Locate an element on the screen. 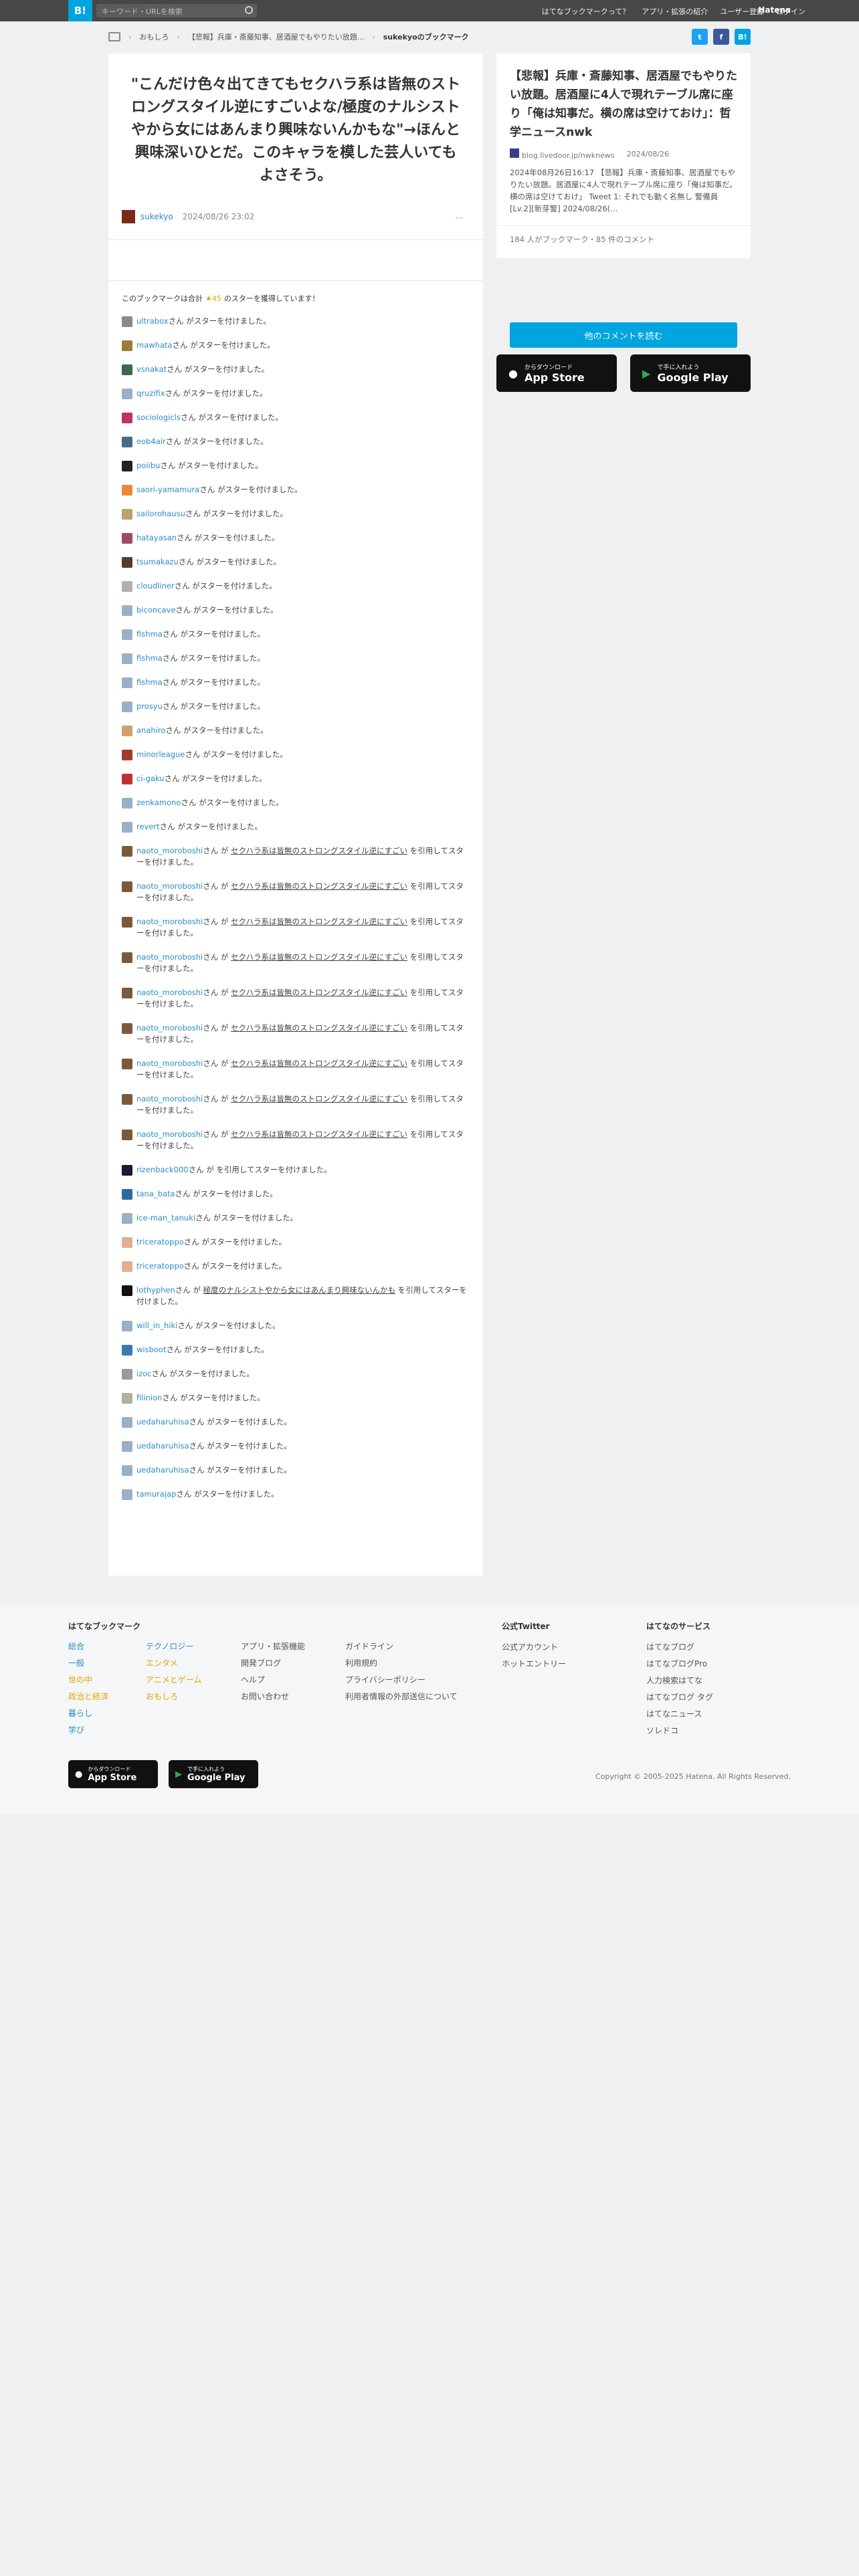 This screenshot has width=859, height=2576. appstore-button: ● からダウンロード App Store is located at coordinates (556, 373).